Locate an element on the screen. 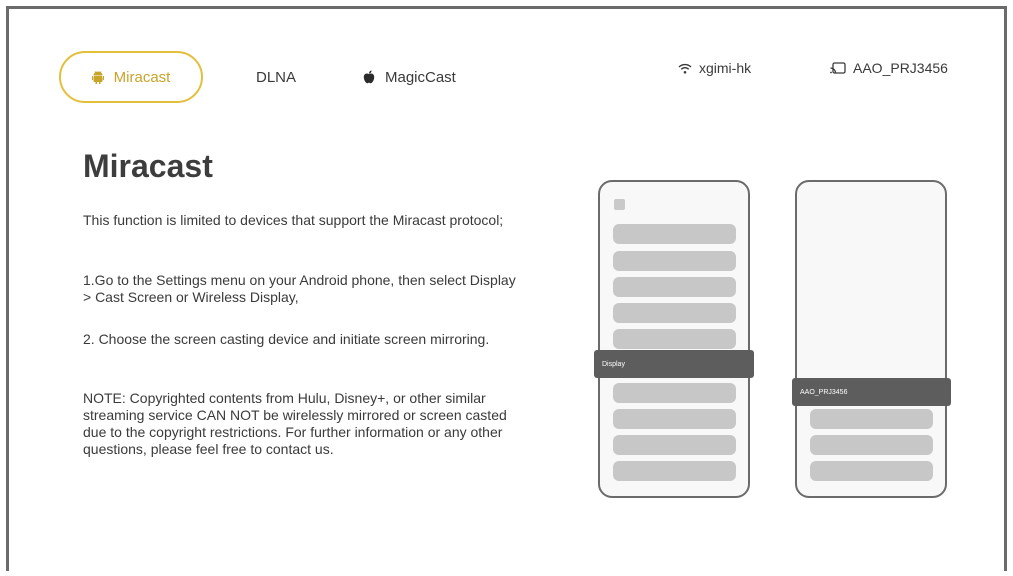 The image size is (1013, 576). wifi-status: xgimi-hk is located at coordinates (714, 68).